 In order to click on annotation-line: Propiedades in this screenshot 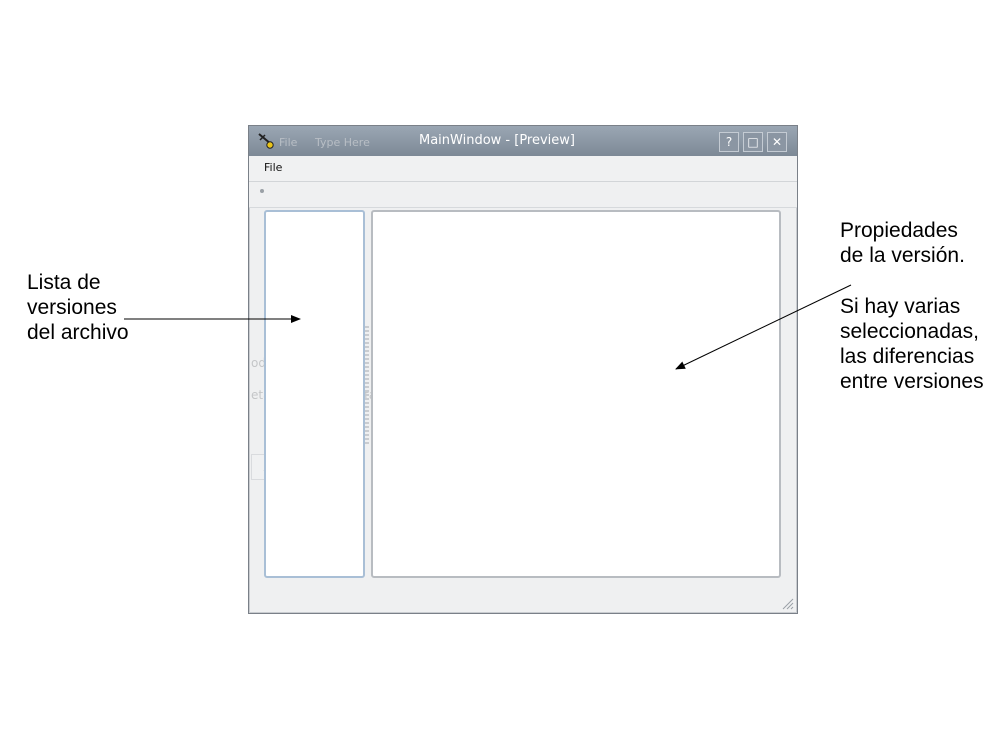, I will do `click(899, 230)`.